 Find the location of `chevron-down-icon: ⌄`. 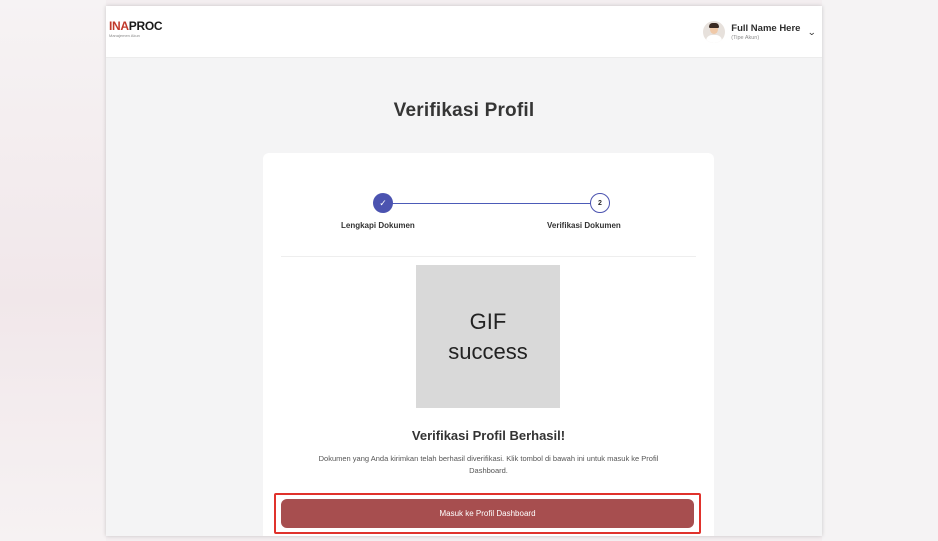

chevron-down-icon: ⌄ is located at coordinates (812, 32).